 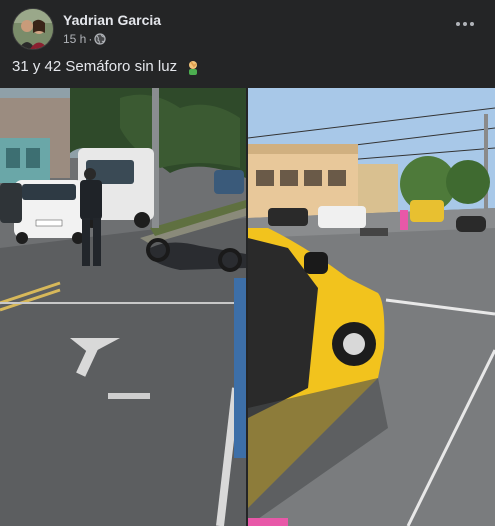 I want to click on post-caption: 31 y 42 Semáforo sin luz, so click(x=106, y=66).